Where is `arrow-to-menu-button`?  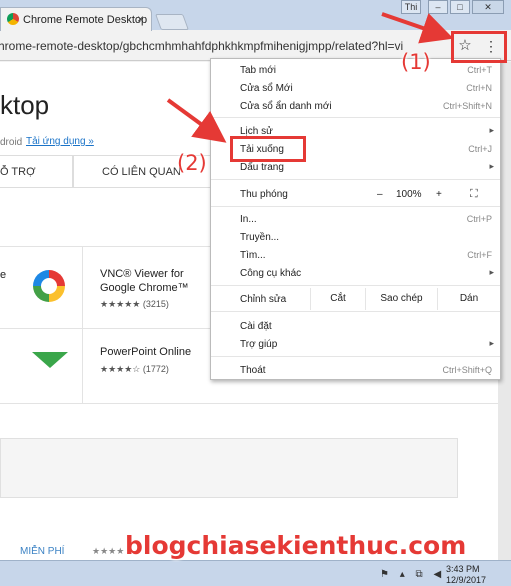 arrow-to-menu-button is located at coordinates (417, 28).